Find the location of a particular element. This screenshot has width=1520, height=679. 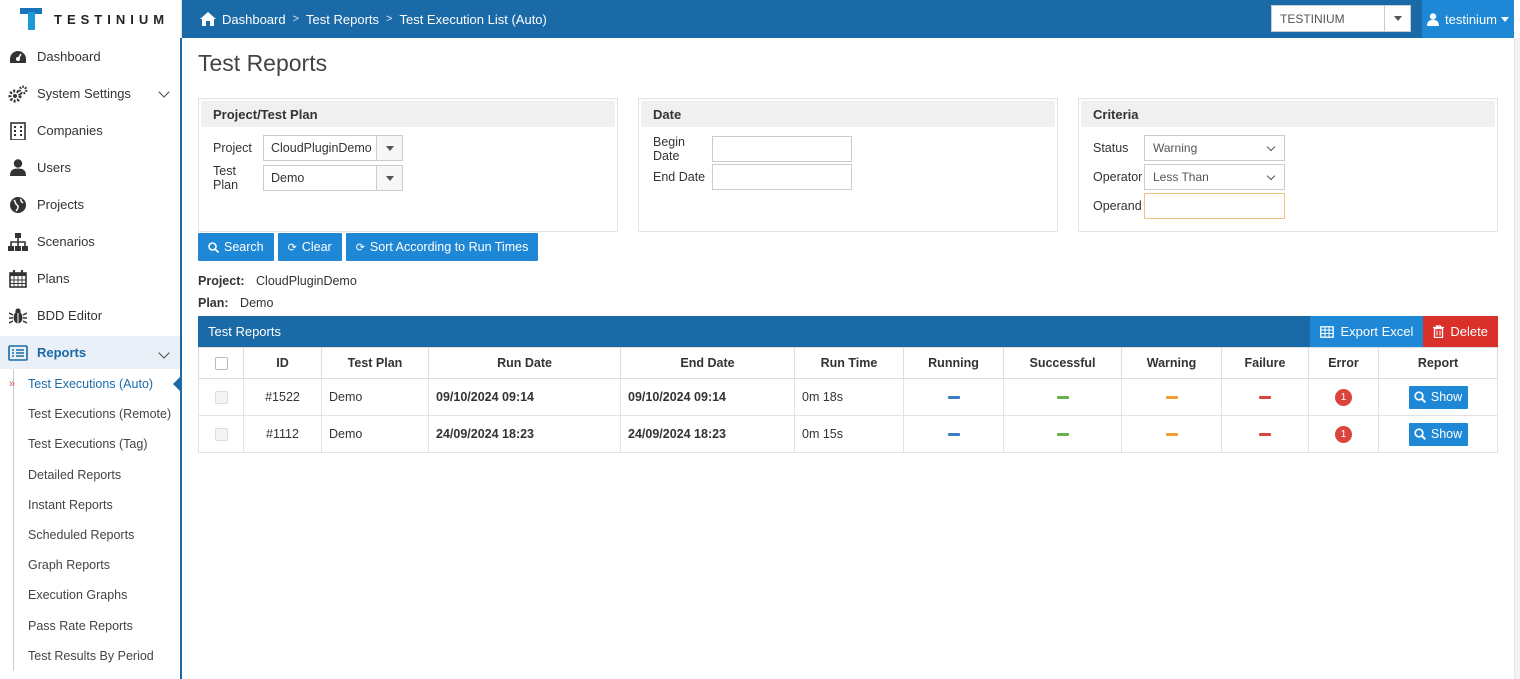

sidebar-item-system-settings: System Settings is located at coordinates (90, 93).